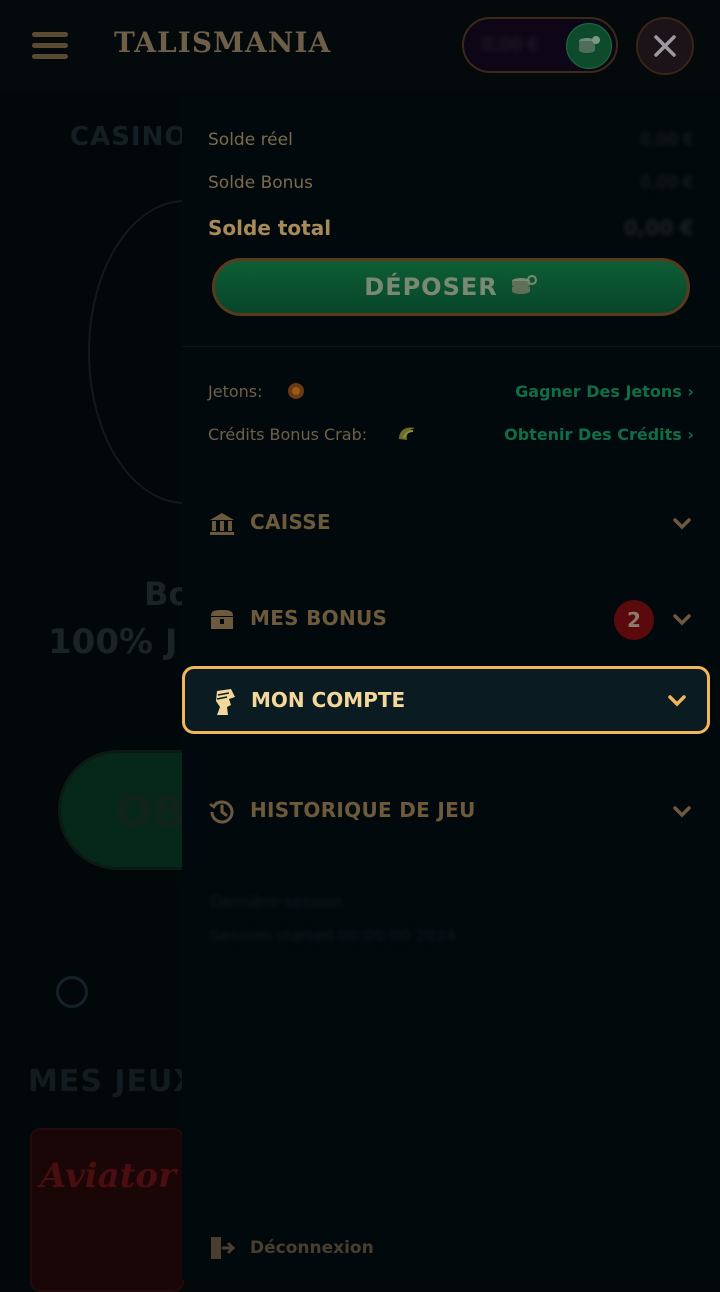  Describe the element at coordinates (113, 1081) in the screenshot. I see `bg-section-title: MES JEUX` at that location.